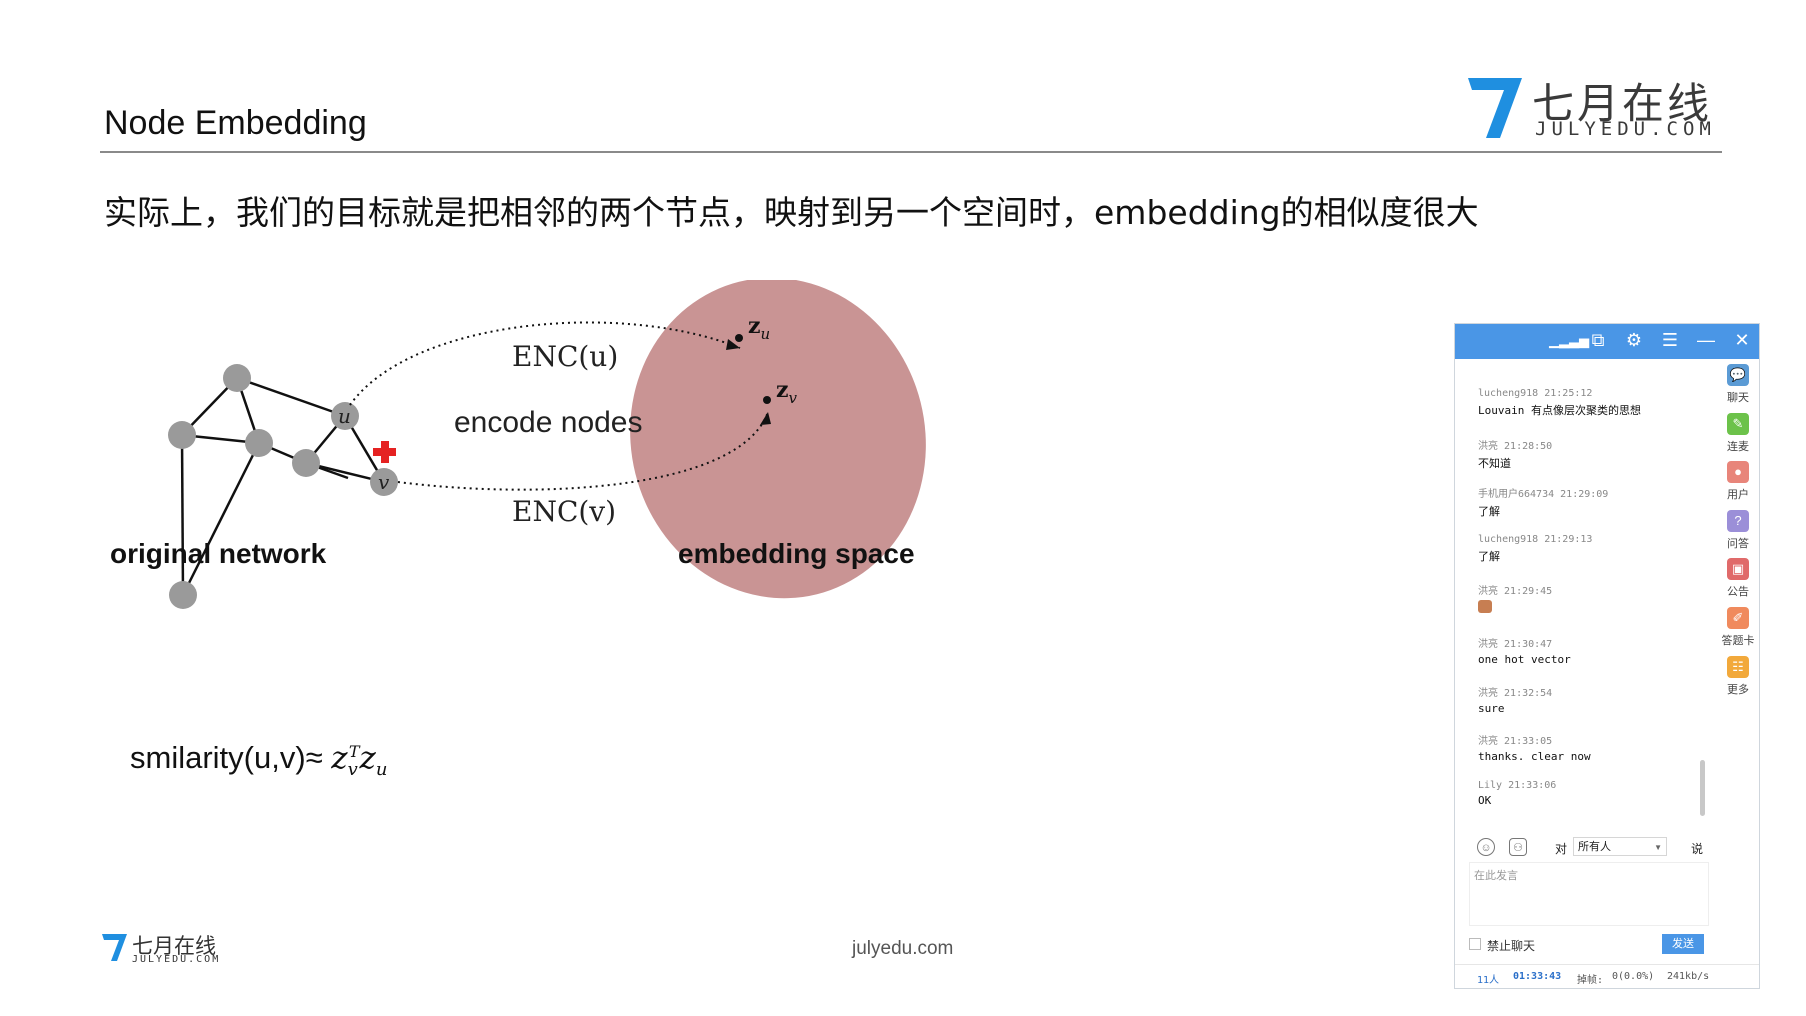  I want to click on chat-message: 洪亮 21:33:05 thanks. clear now, so click(1534, 749).